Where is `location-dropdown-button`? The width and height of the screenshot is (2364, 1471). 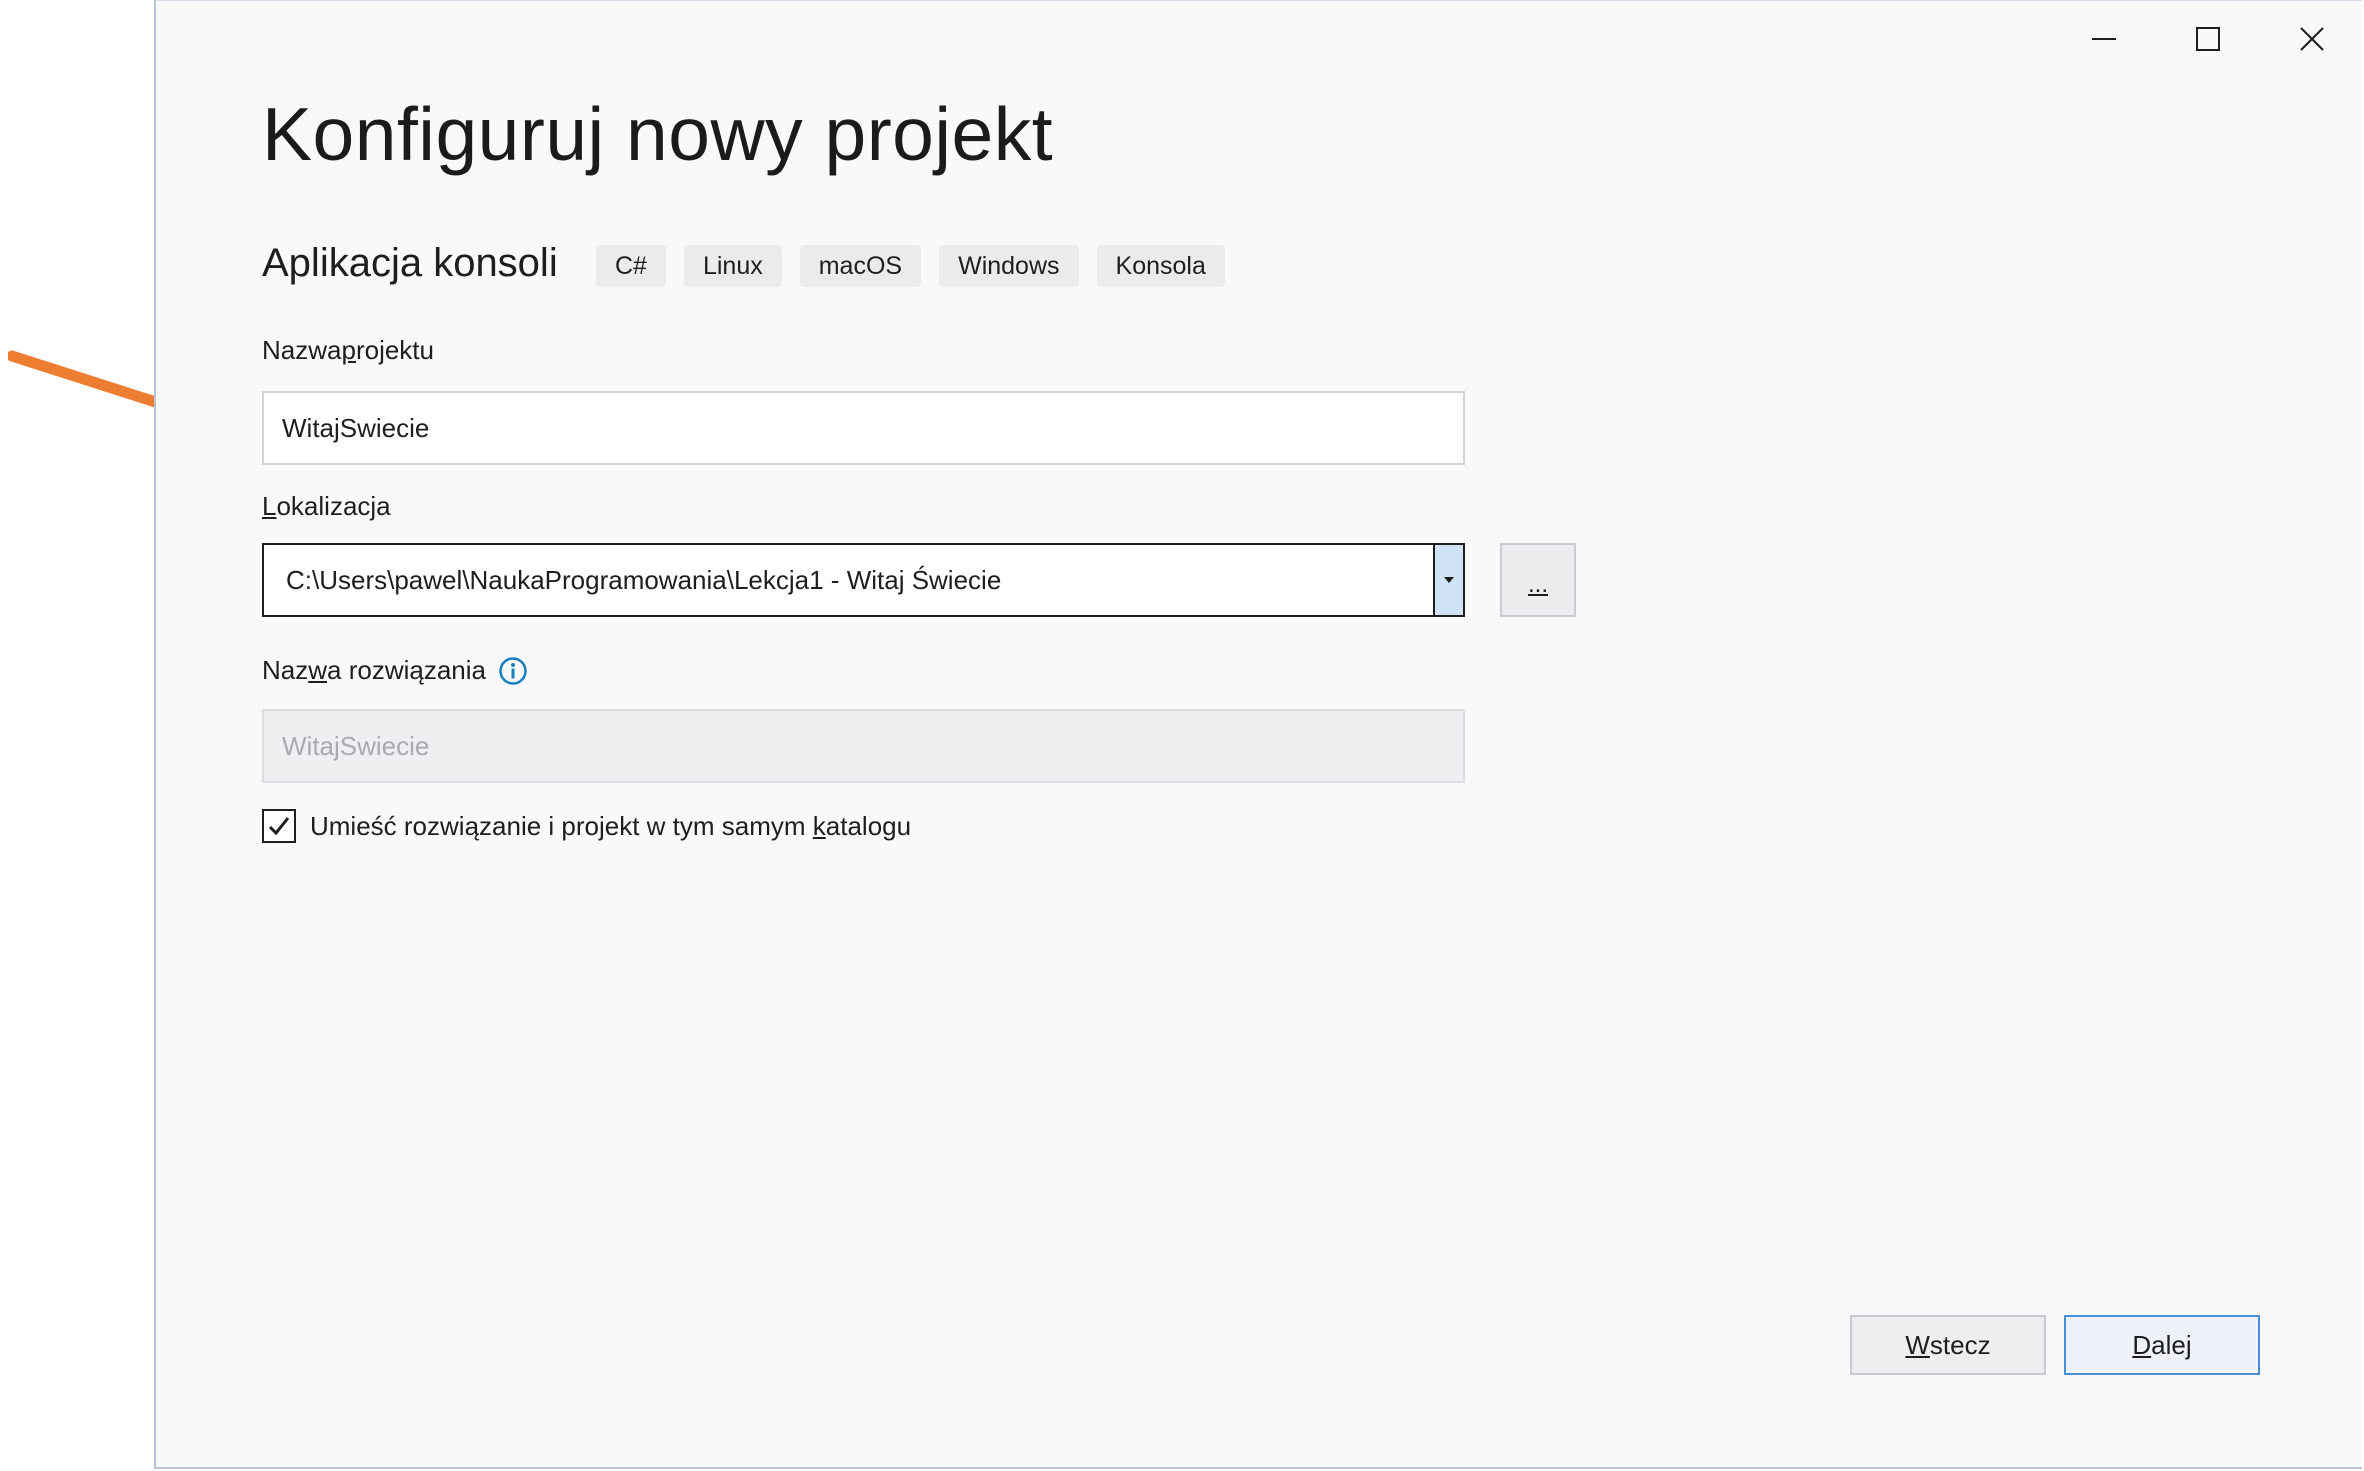
location-dropdown-button is located at coordinates (1448, 580).